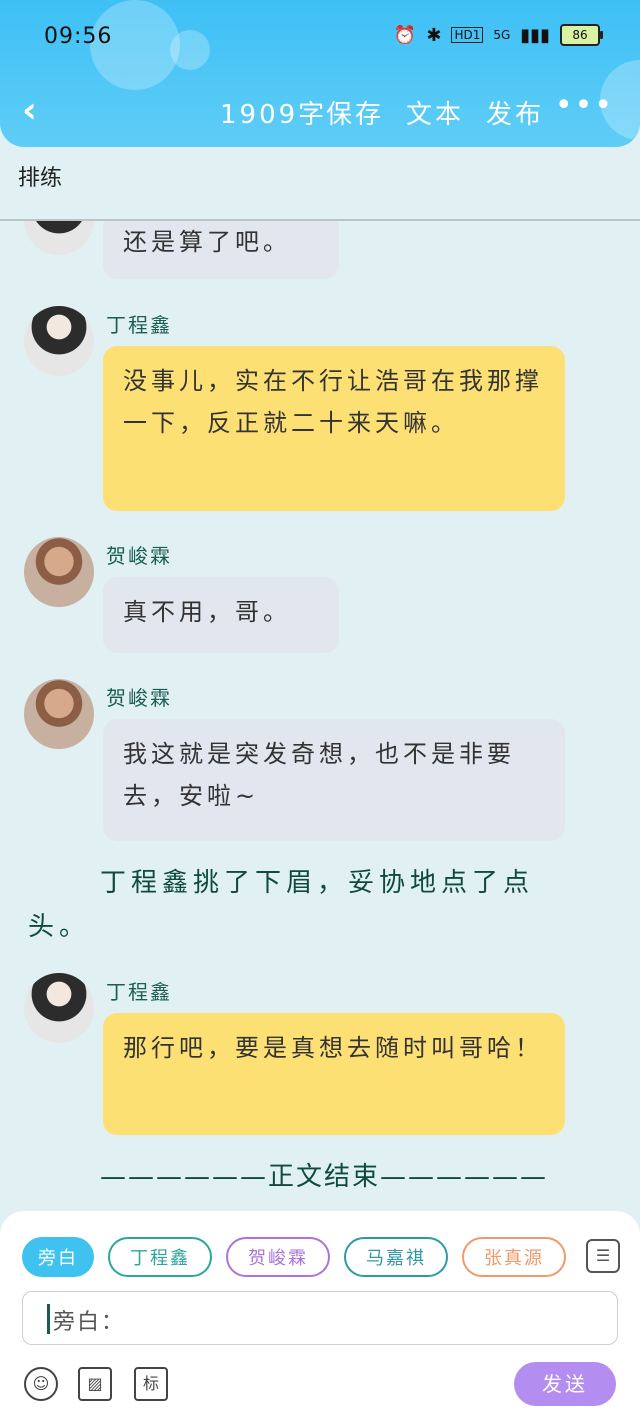 The width and height of the screenshot is (640, 1423). I want to click on status-bar: 09:56 ⏰ ✱ HD1 5G ▮▮▮ 86, so click(320, 38).